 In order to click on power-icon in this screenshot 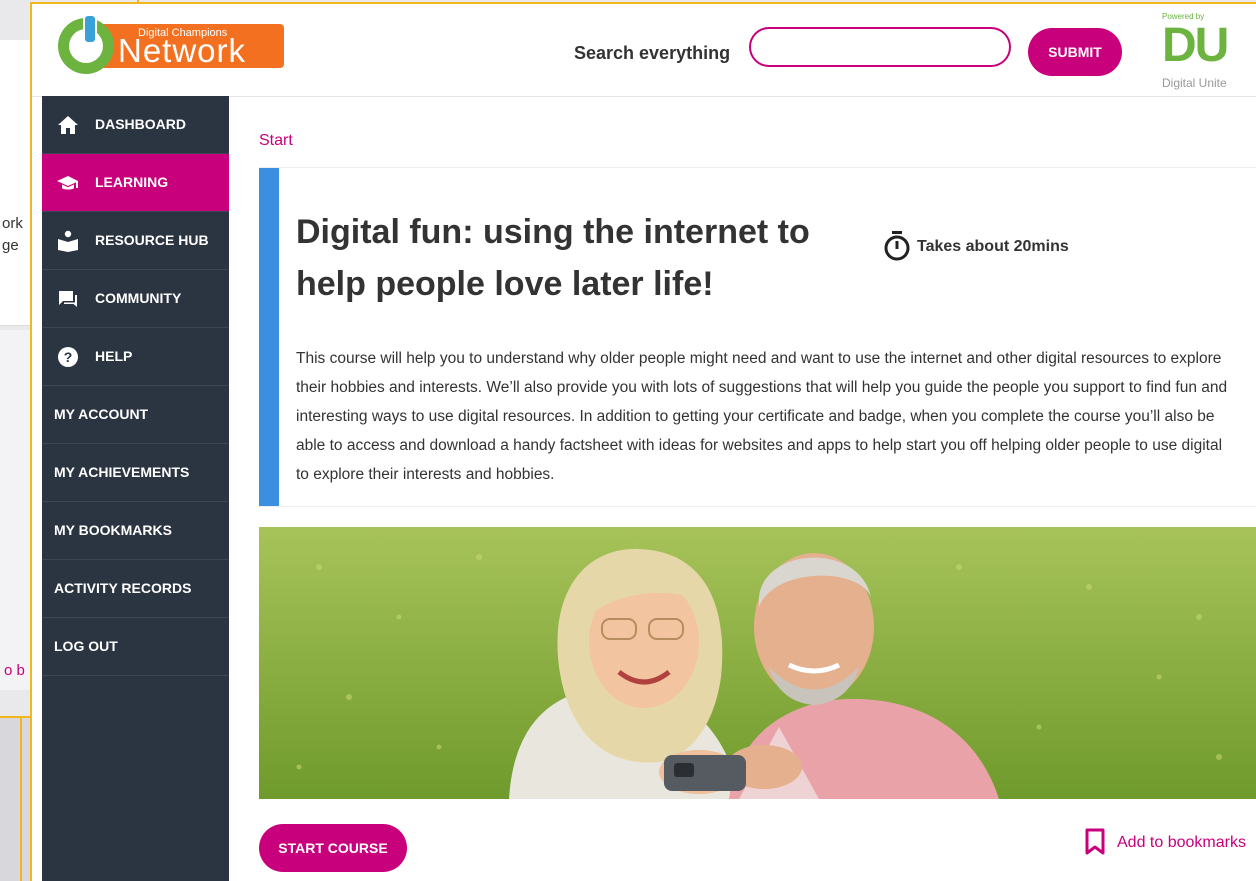, I will do `click(90, 29)`.